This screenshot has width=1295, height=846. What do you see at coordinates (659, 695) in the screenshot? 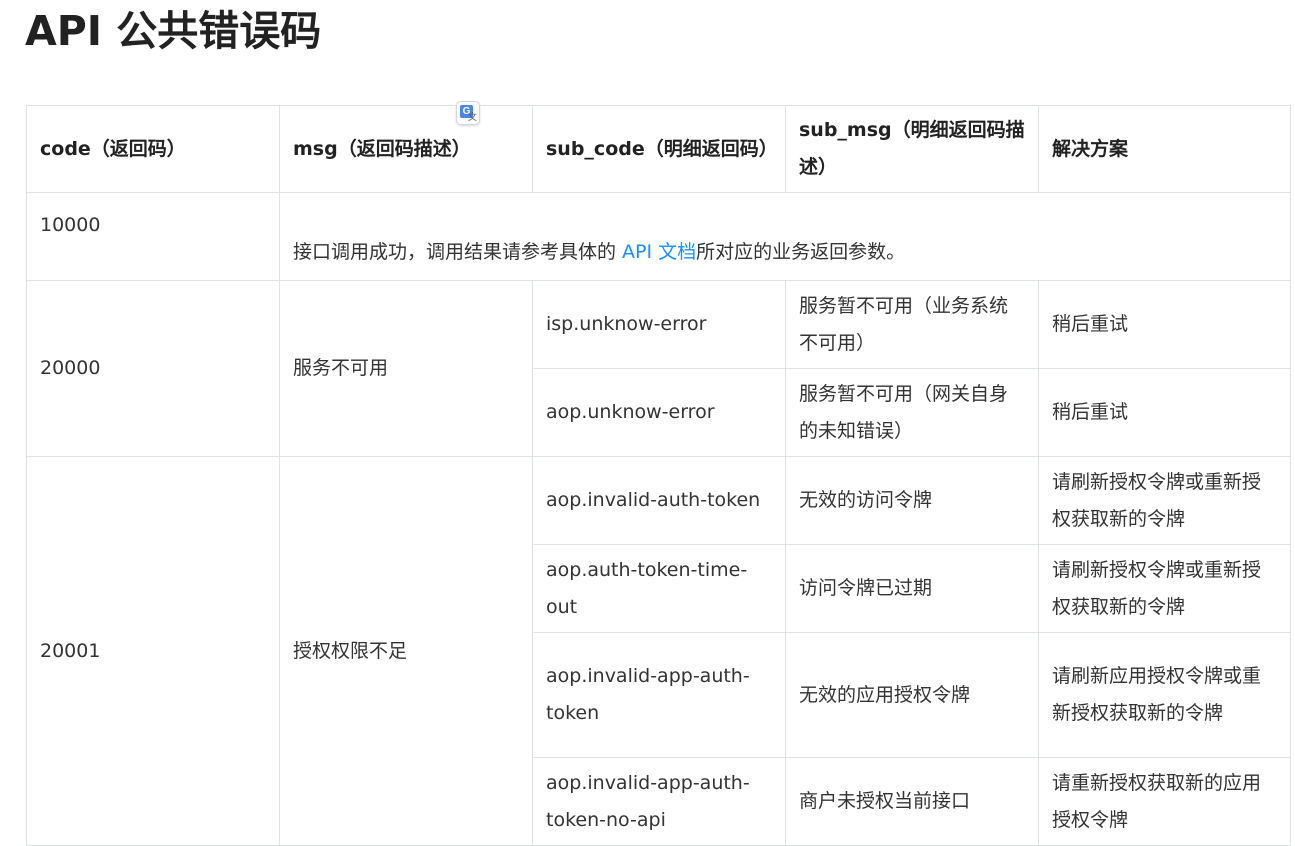
I see `sub-code-cell: aop.invalid-app-auth-token` at bounding box center [659, 695].